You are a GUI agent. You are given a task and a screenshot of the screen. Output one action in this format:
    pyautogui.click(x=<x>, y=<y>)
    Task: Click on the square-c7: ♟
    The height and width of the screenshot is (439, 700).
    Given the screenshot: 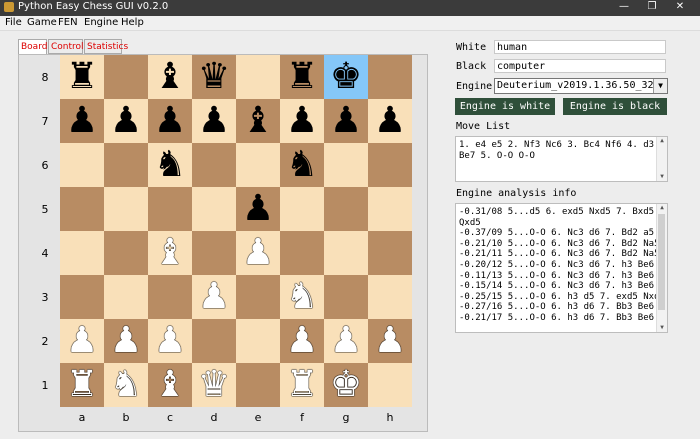 What is the action you would take?
    pyautogui.click(x=170, y=121)
    